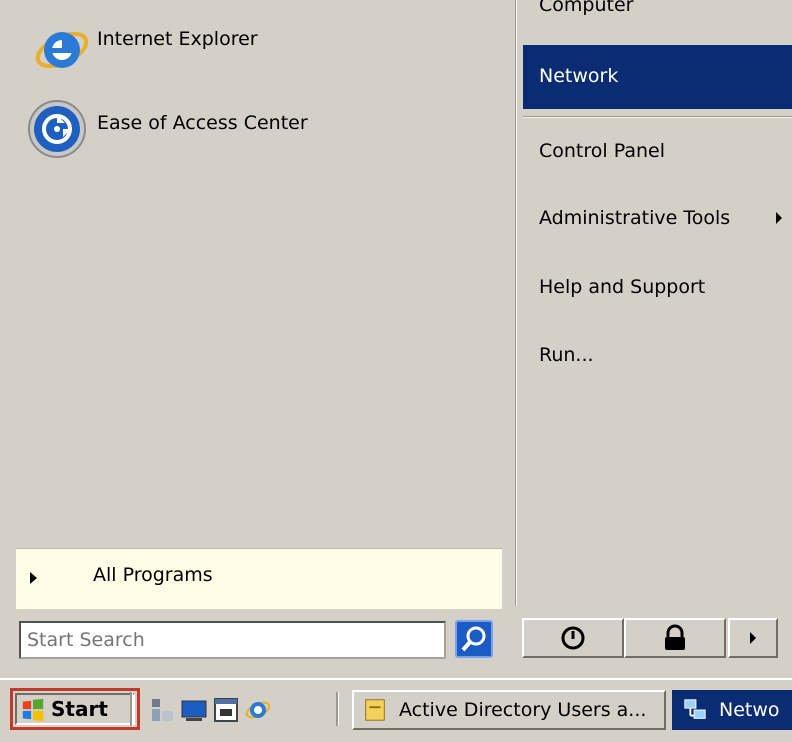 Image resolution: width=792 pixels, height=742 pixels. I want to click on all-programs-button: All Programs, so click(259, 578).